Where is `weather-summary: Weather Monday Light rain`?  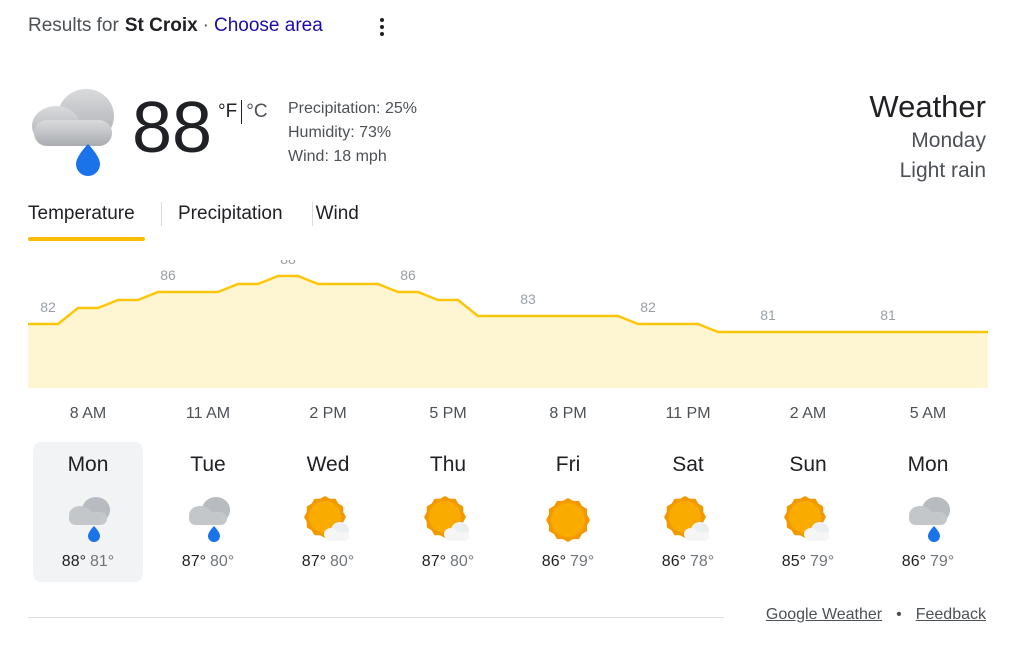
weather-summary: Weather Monday Light rain is located at coordinates (927, 137).